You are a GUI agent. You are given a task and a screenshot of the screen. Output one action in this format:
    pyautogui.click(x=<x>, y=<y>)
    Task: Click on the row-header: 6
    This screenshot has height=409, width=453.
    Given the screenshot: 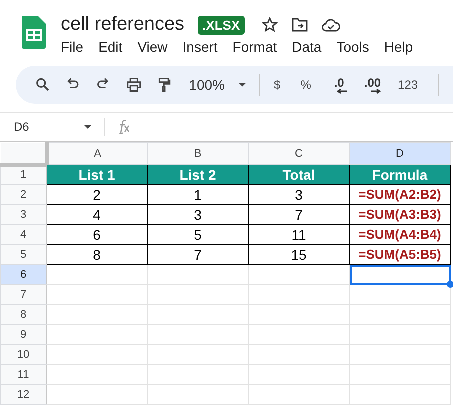 What is the action you would take?
    pyautogui.click(x=23, y=274)
    